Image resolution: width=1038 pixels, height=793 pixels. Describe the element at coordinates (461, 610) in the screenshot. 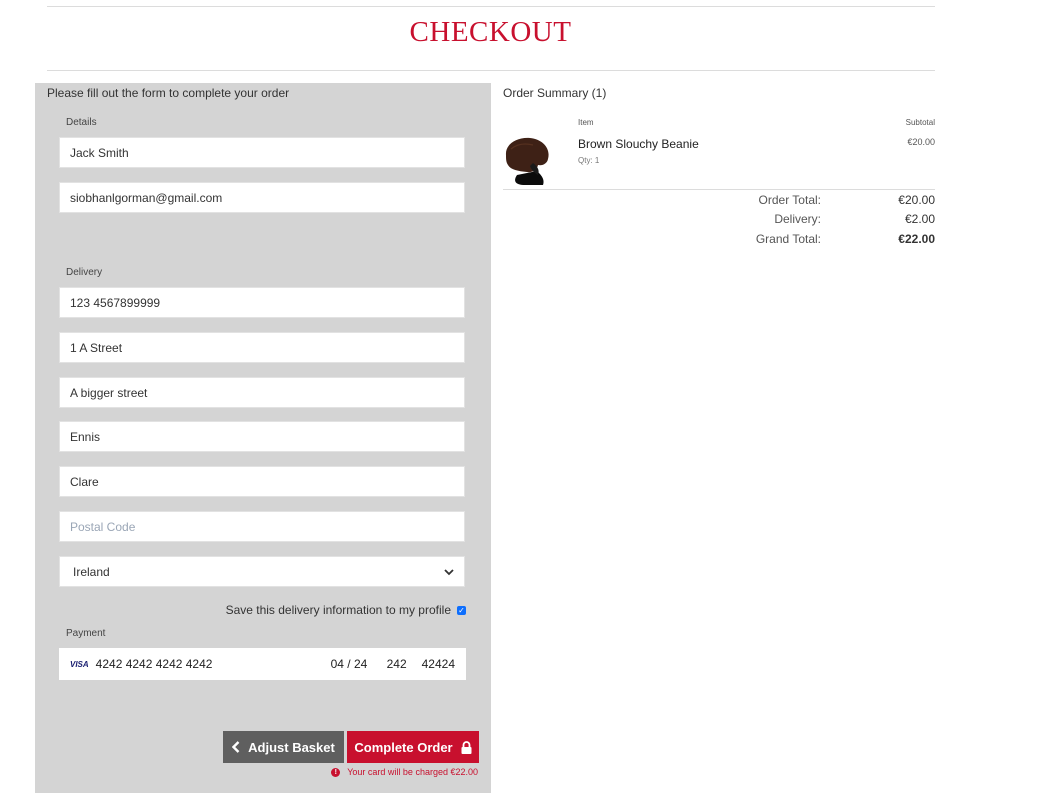

I see `save-info-checkbox: ✓` at that location.